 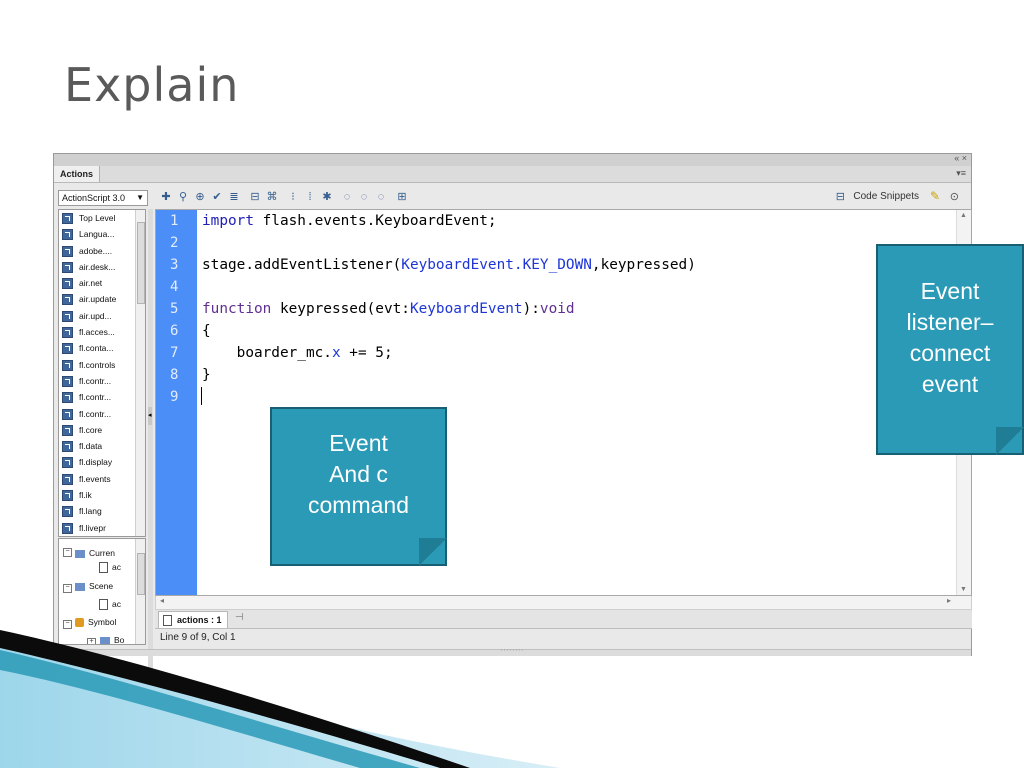 I want to click on line-number: 6, so click(x=174, y=331).